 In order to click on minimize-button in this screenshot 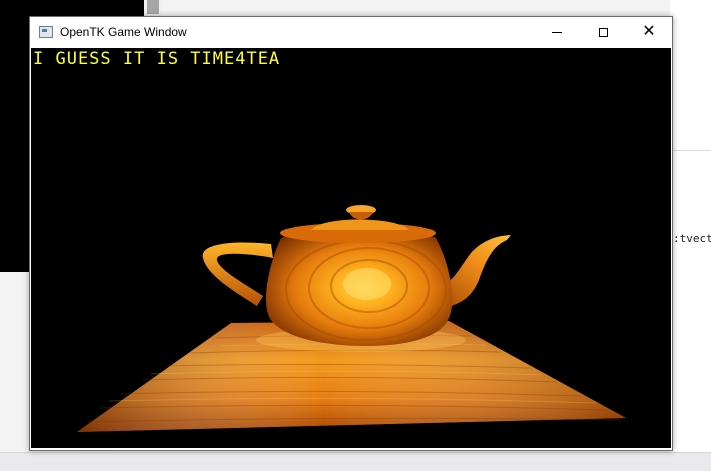, I will do `click(557, 32)`.